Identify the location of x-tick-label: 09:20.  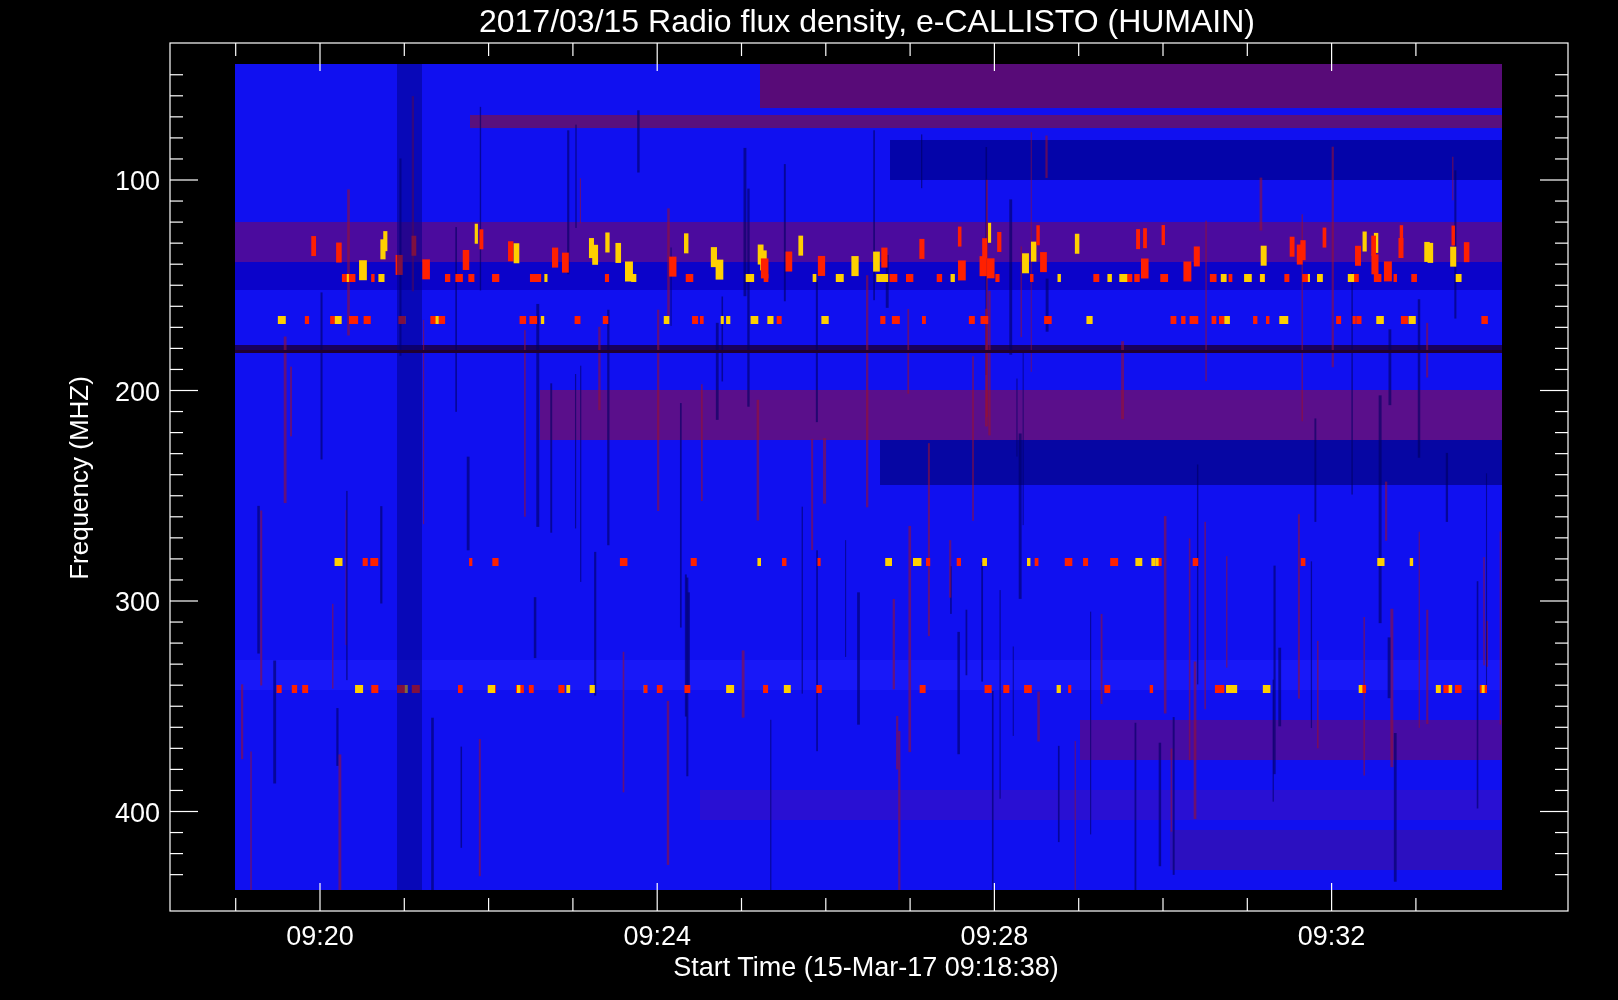
(320, 936).